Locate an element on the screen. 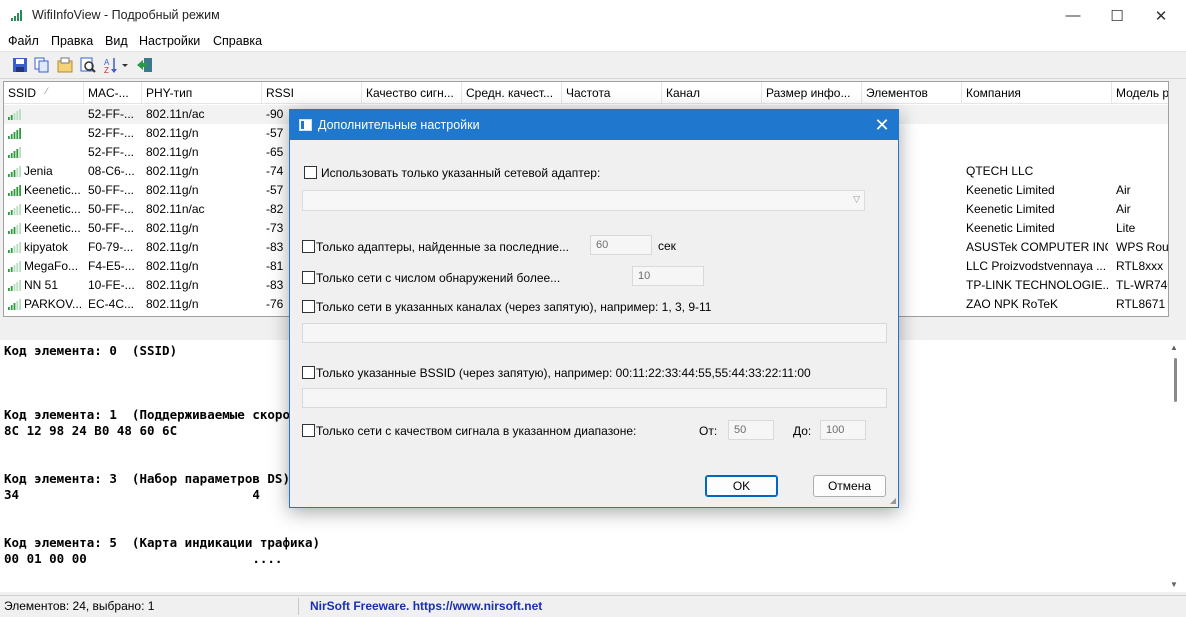 The width and height of the screenshot is (1186, 617). menu-file: Файл is located at coordinates (23, 41).